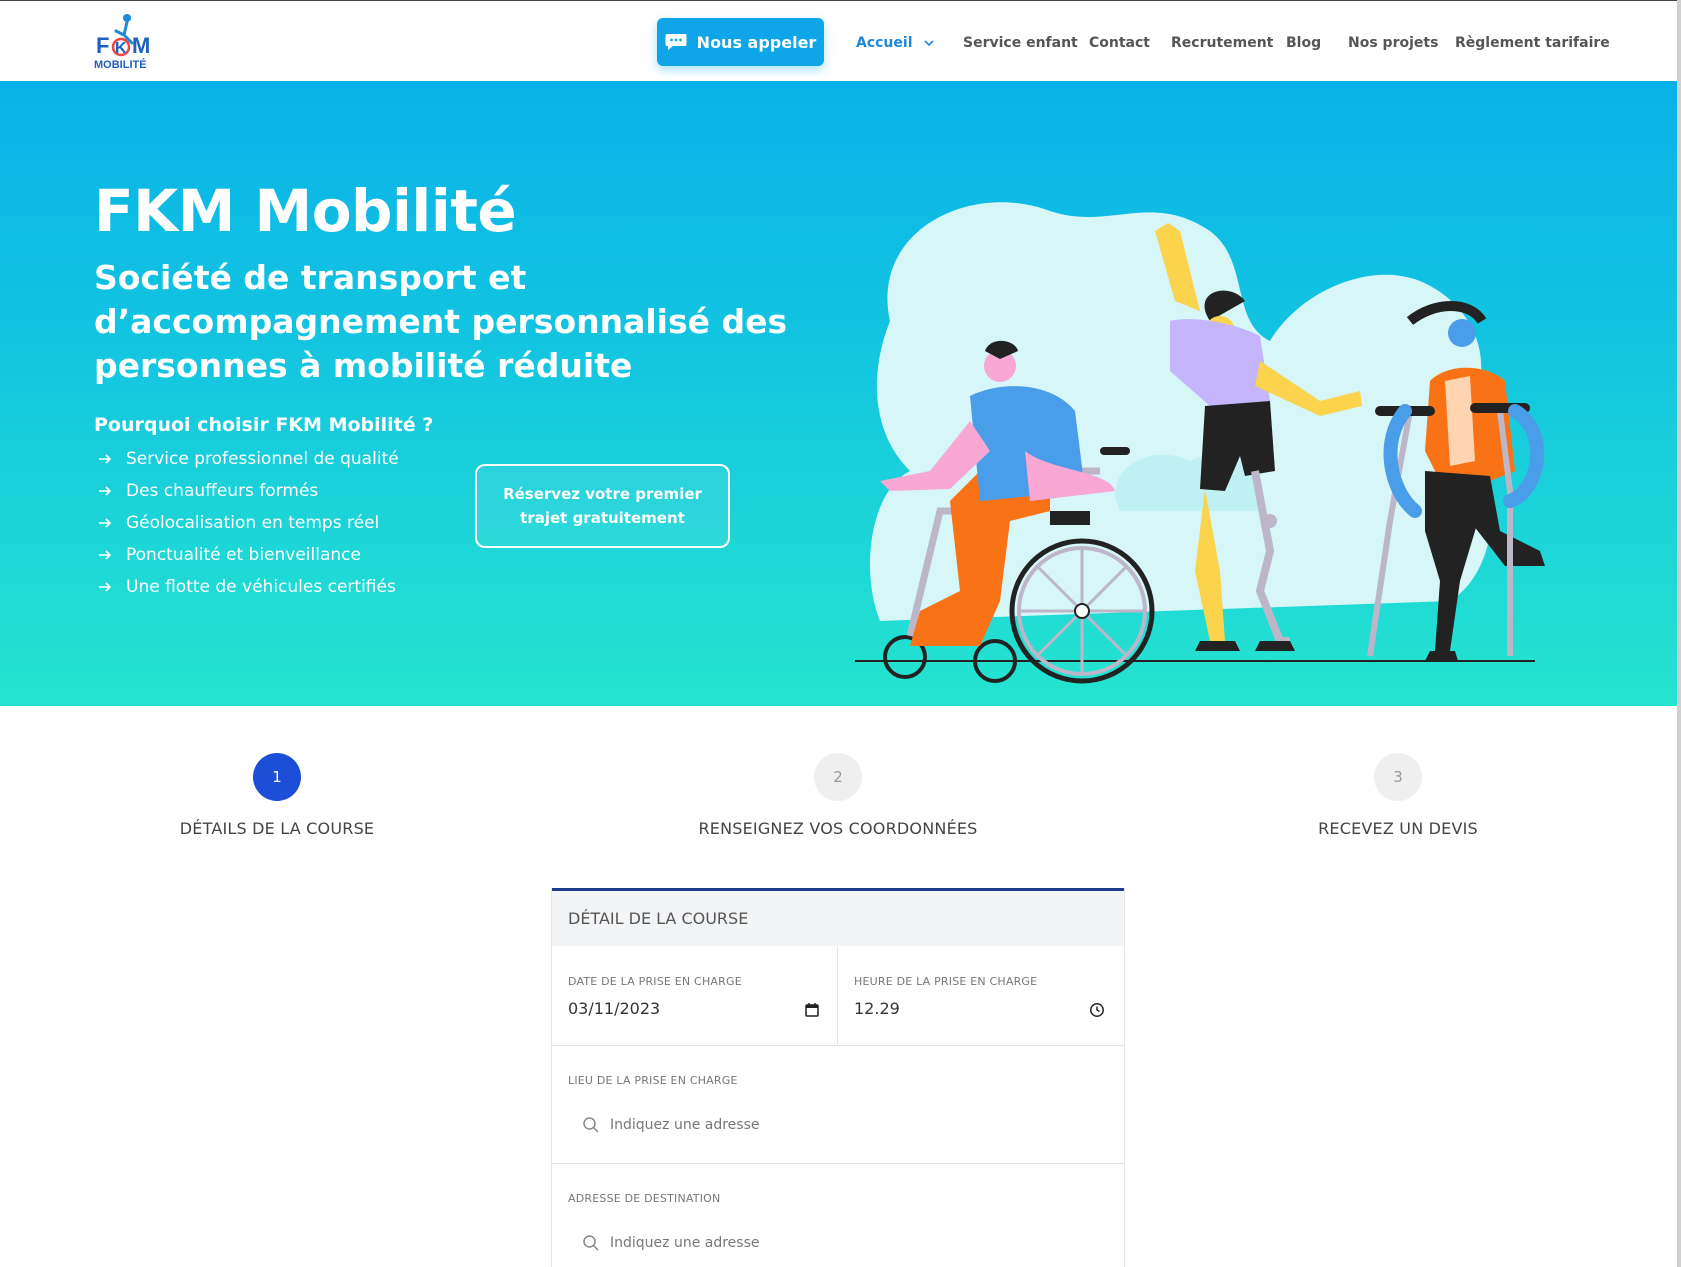  What do you see at coordinates (812, 1010) in the screenshot?
I see `calendar-icon` at bounding box center [812, 1010].